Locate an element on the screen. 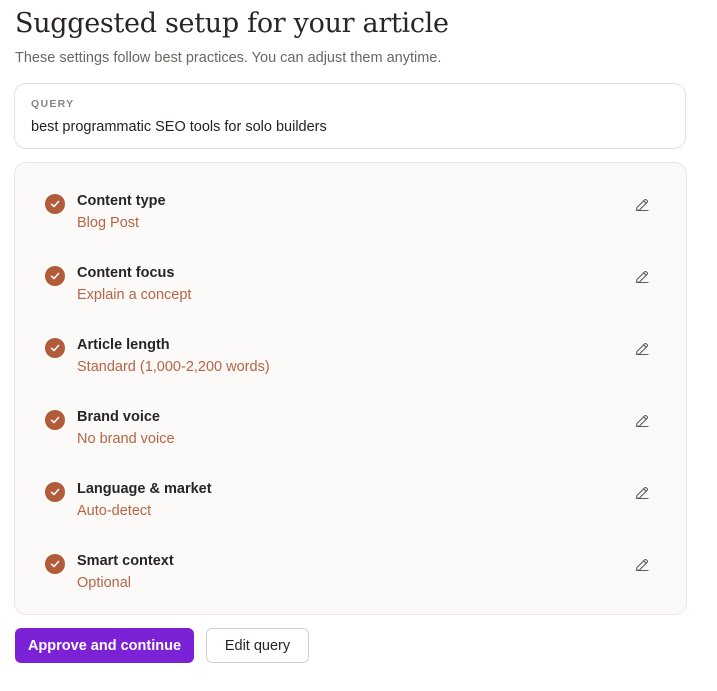 The height and width of the screenshot is (691, 717). page-title: Suggested setup for your article is located at coordinates (232, 23).